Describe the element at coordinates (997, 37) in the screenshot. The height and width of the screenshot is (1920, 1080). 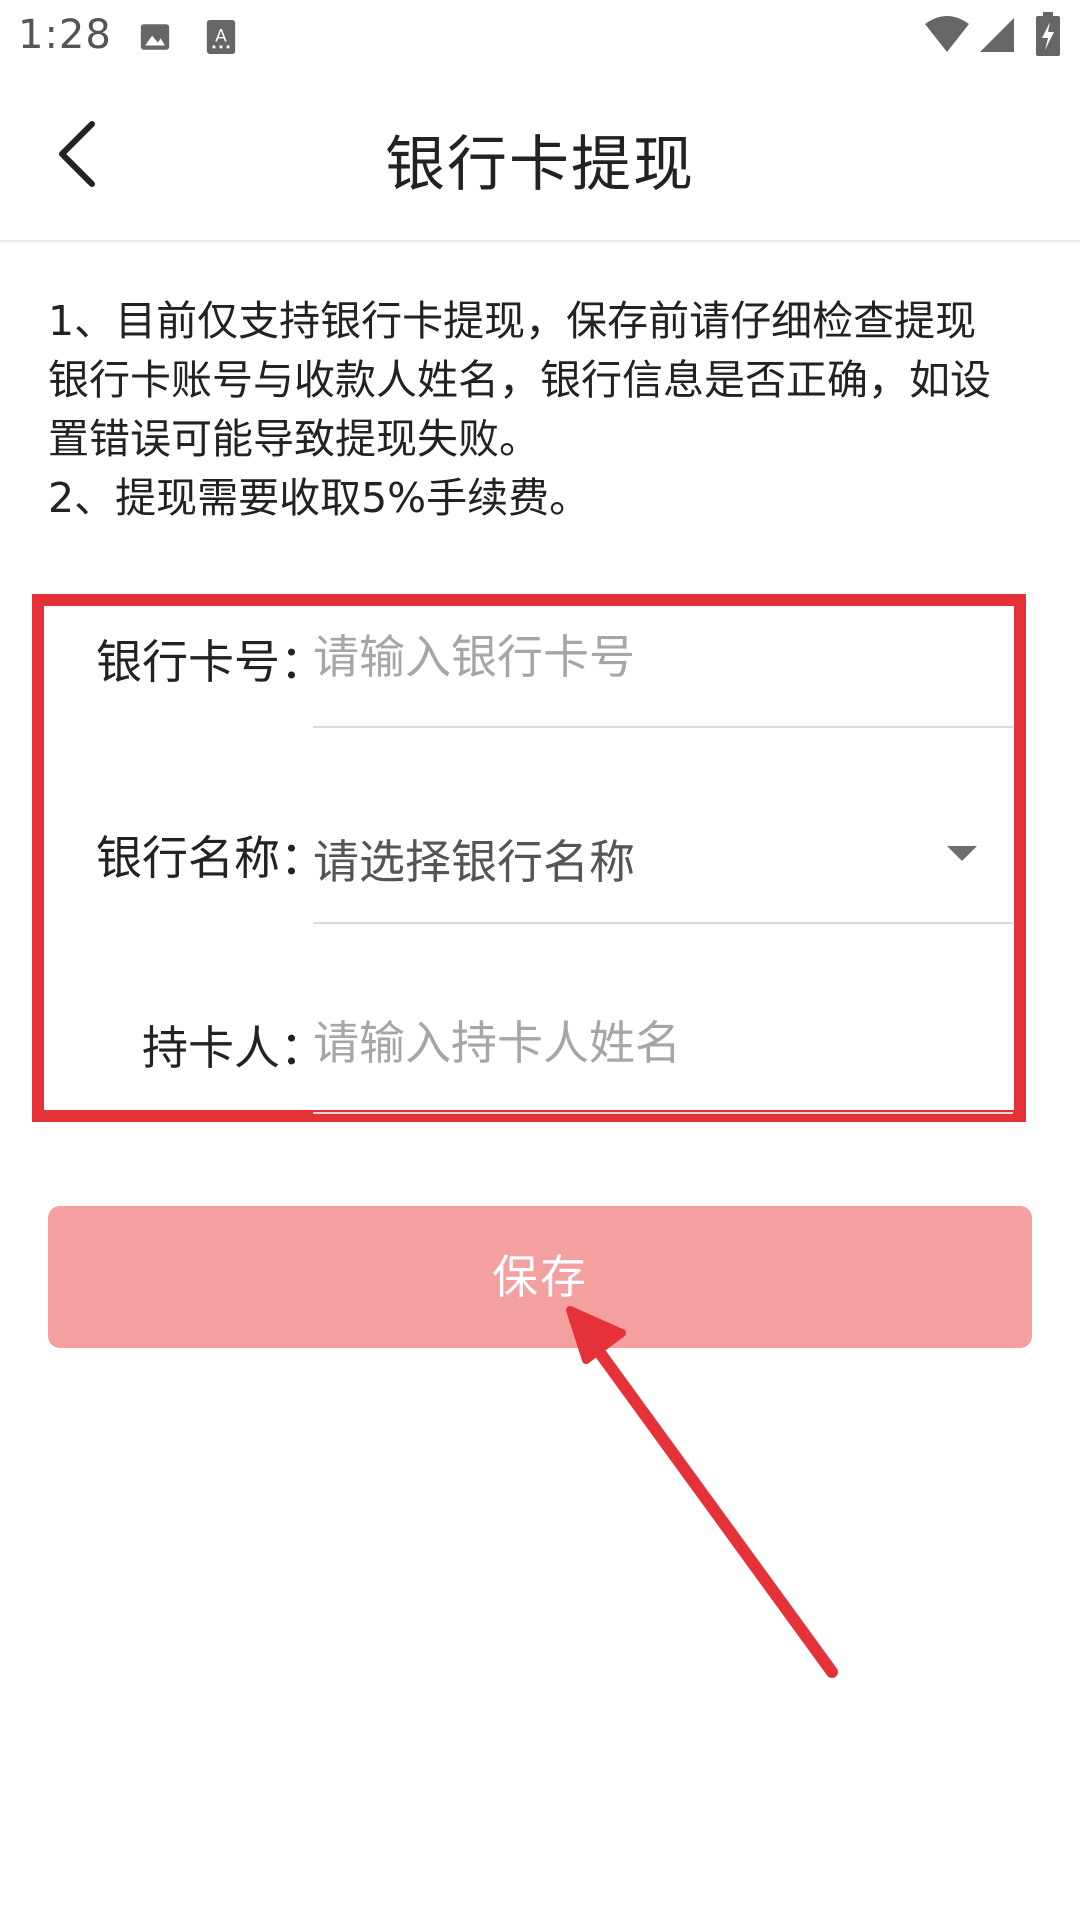
I see `signal-icon` at that location.